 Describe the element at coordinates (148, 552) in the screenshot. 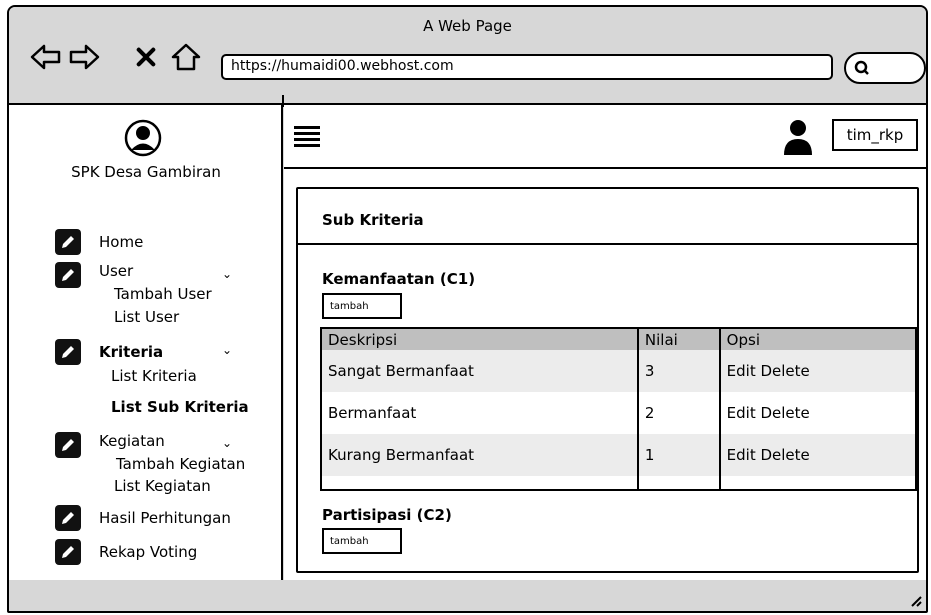

I see `sidebar-item-label: Rekap Voting` at that location.